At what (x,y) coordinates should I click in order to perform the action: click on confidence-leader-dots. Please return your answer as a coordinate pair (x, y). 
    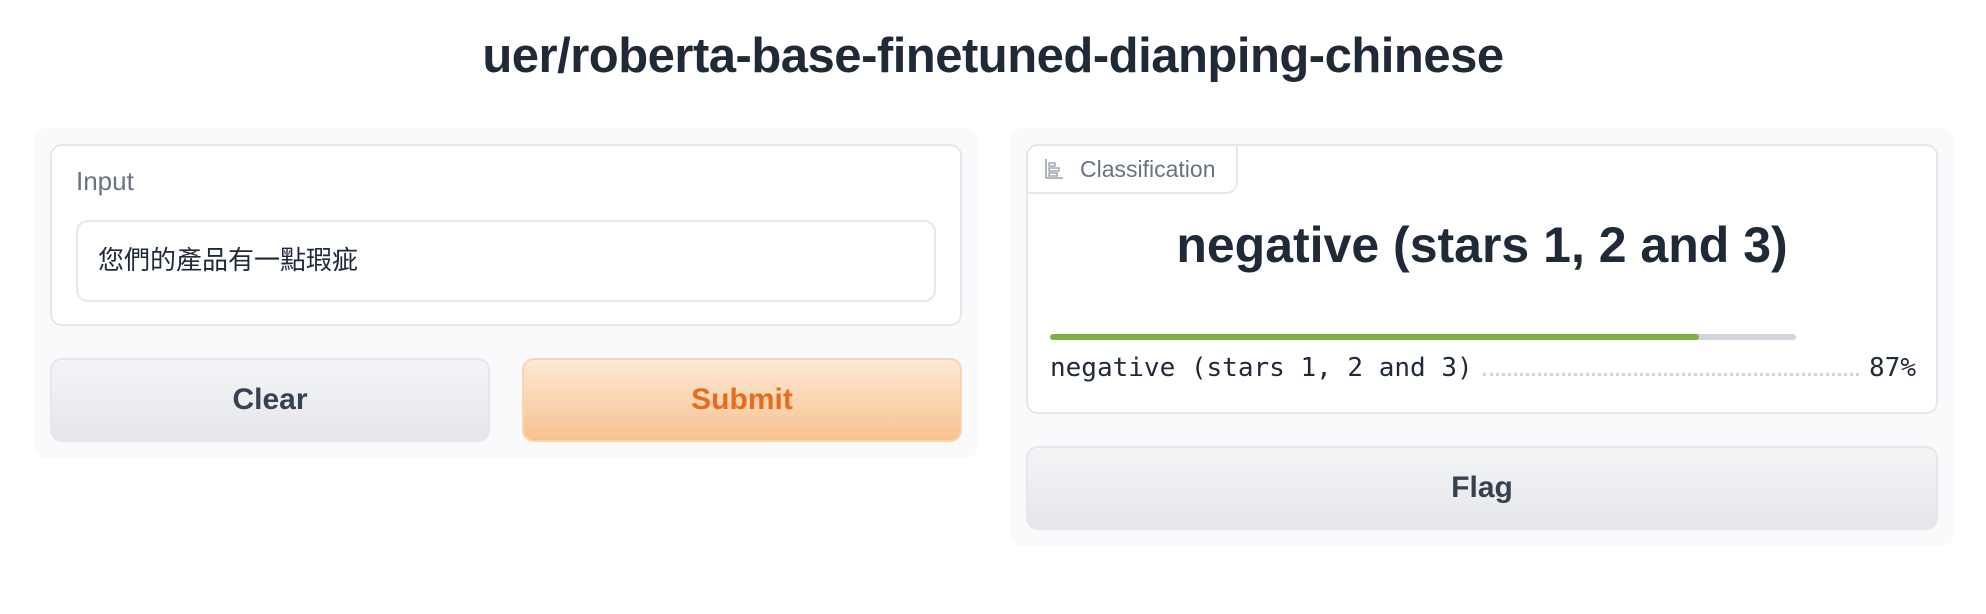
    Looking at the image, I should click on (1671, 374).